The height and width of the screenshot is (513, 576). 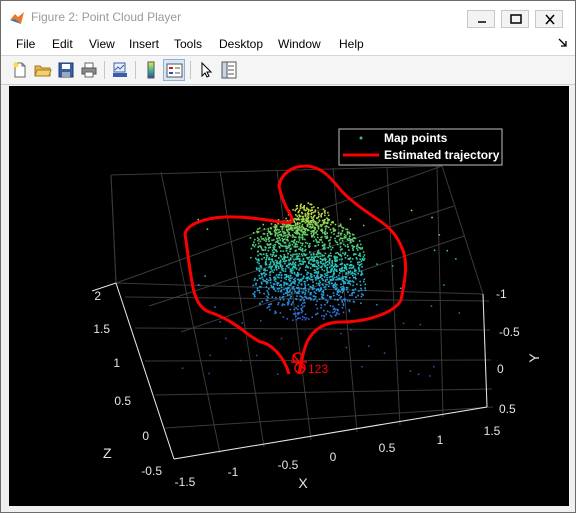 What do you see at coordinates (351, 44) in the screenshot?
I see `menu-help: Help` at bounding box center [351, 44].